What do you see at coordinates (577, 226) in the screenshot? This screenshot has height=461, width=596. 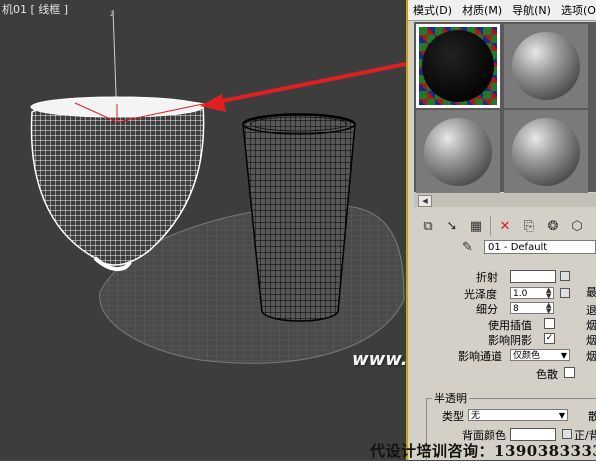 I see `library-icon: ⬡` at bounding box center [577, 226].